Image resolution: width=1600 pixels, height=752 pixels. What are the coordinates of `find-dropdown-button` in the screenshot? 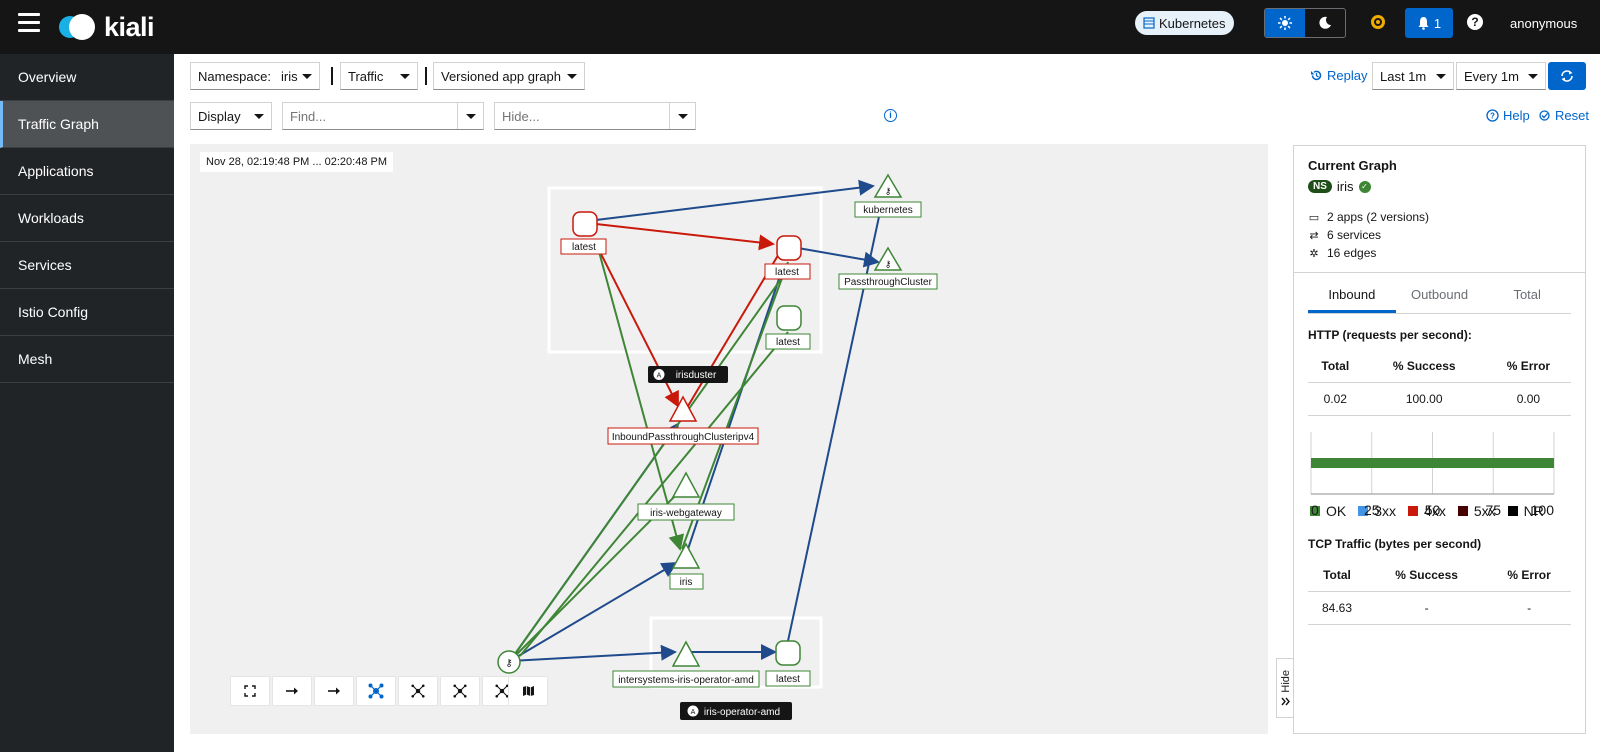 It's located at (470, 116).